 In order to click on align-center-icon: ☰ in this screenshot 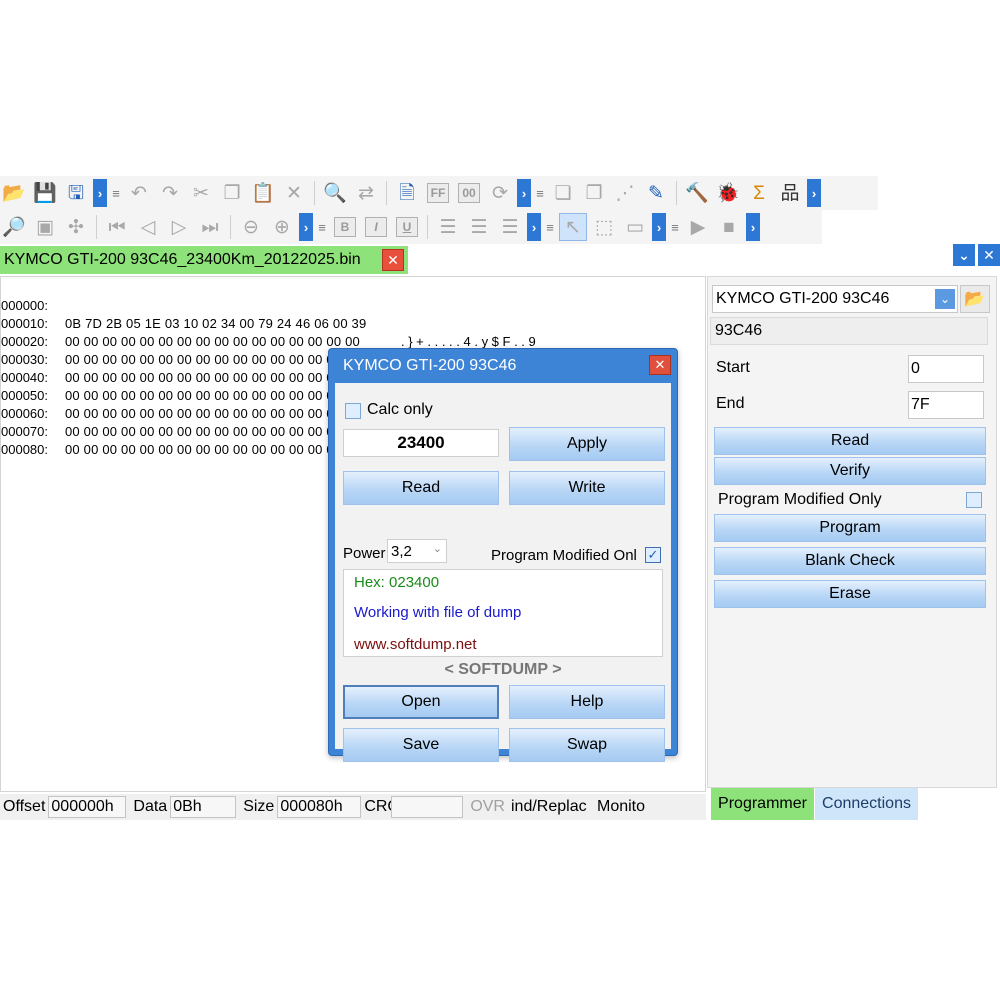, I will do `click(479, 227)`.